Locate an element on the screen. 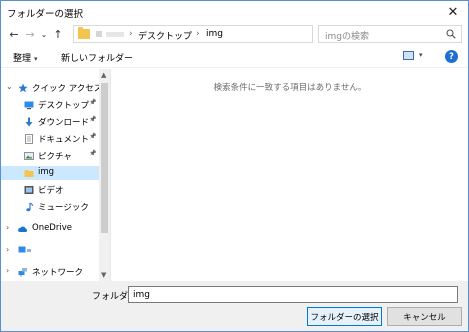 This screenshot has height=332, width=469. cloud-icon is located at coordinates (23, 229).